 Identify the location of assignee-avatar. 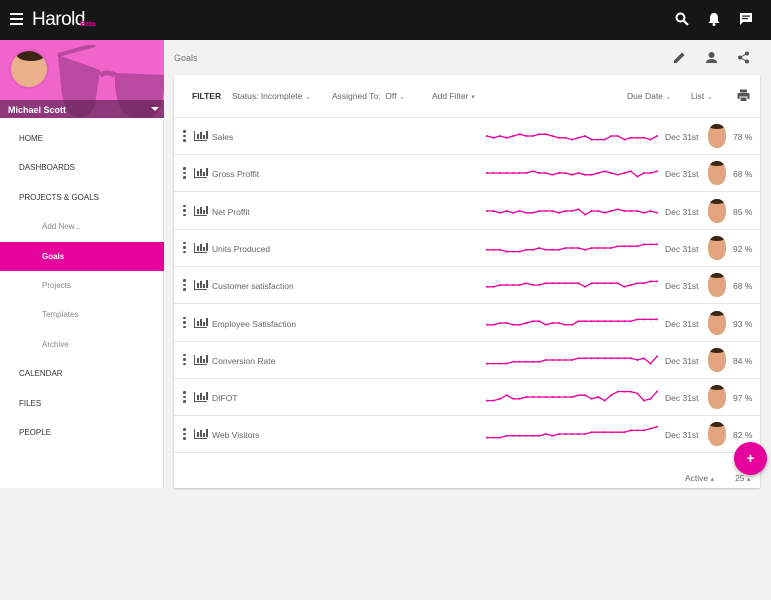
(717, 359).